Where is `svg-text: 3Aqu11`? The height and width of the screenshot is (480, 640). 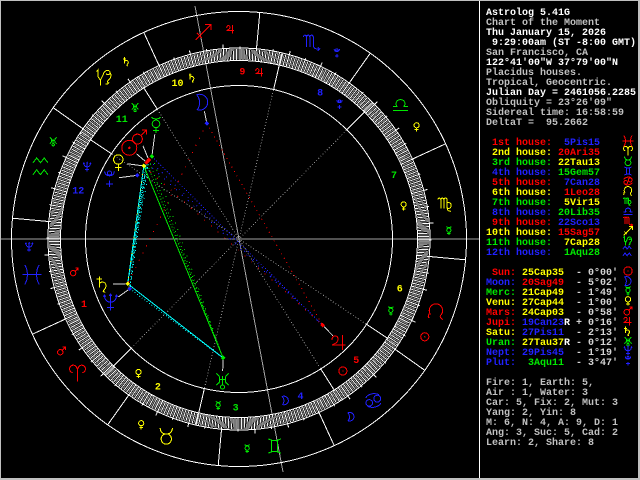
svg-text: 3Aqu11 is located at coordinates (543, 363).